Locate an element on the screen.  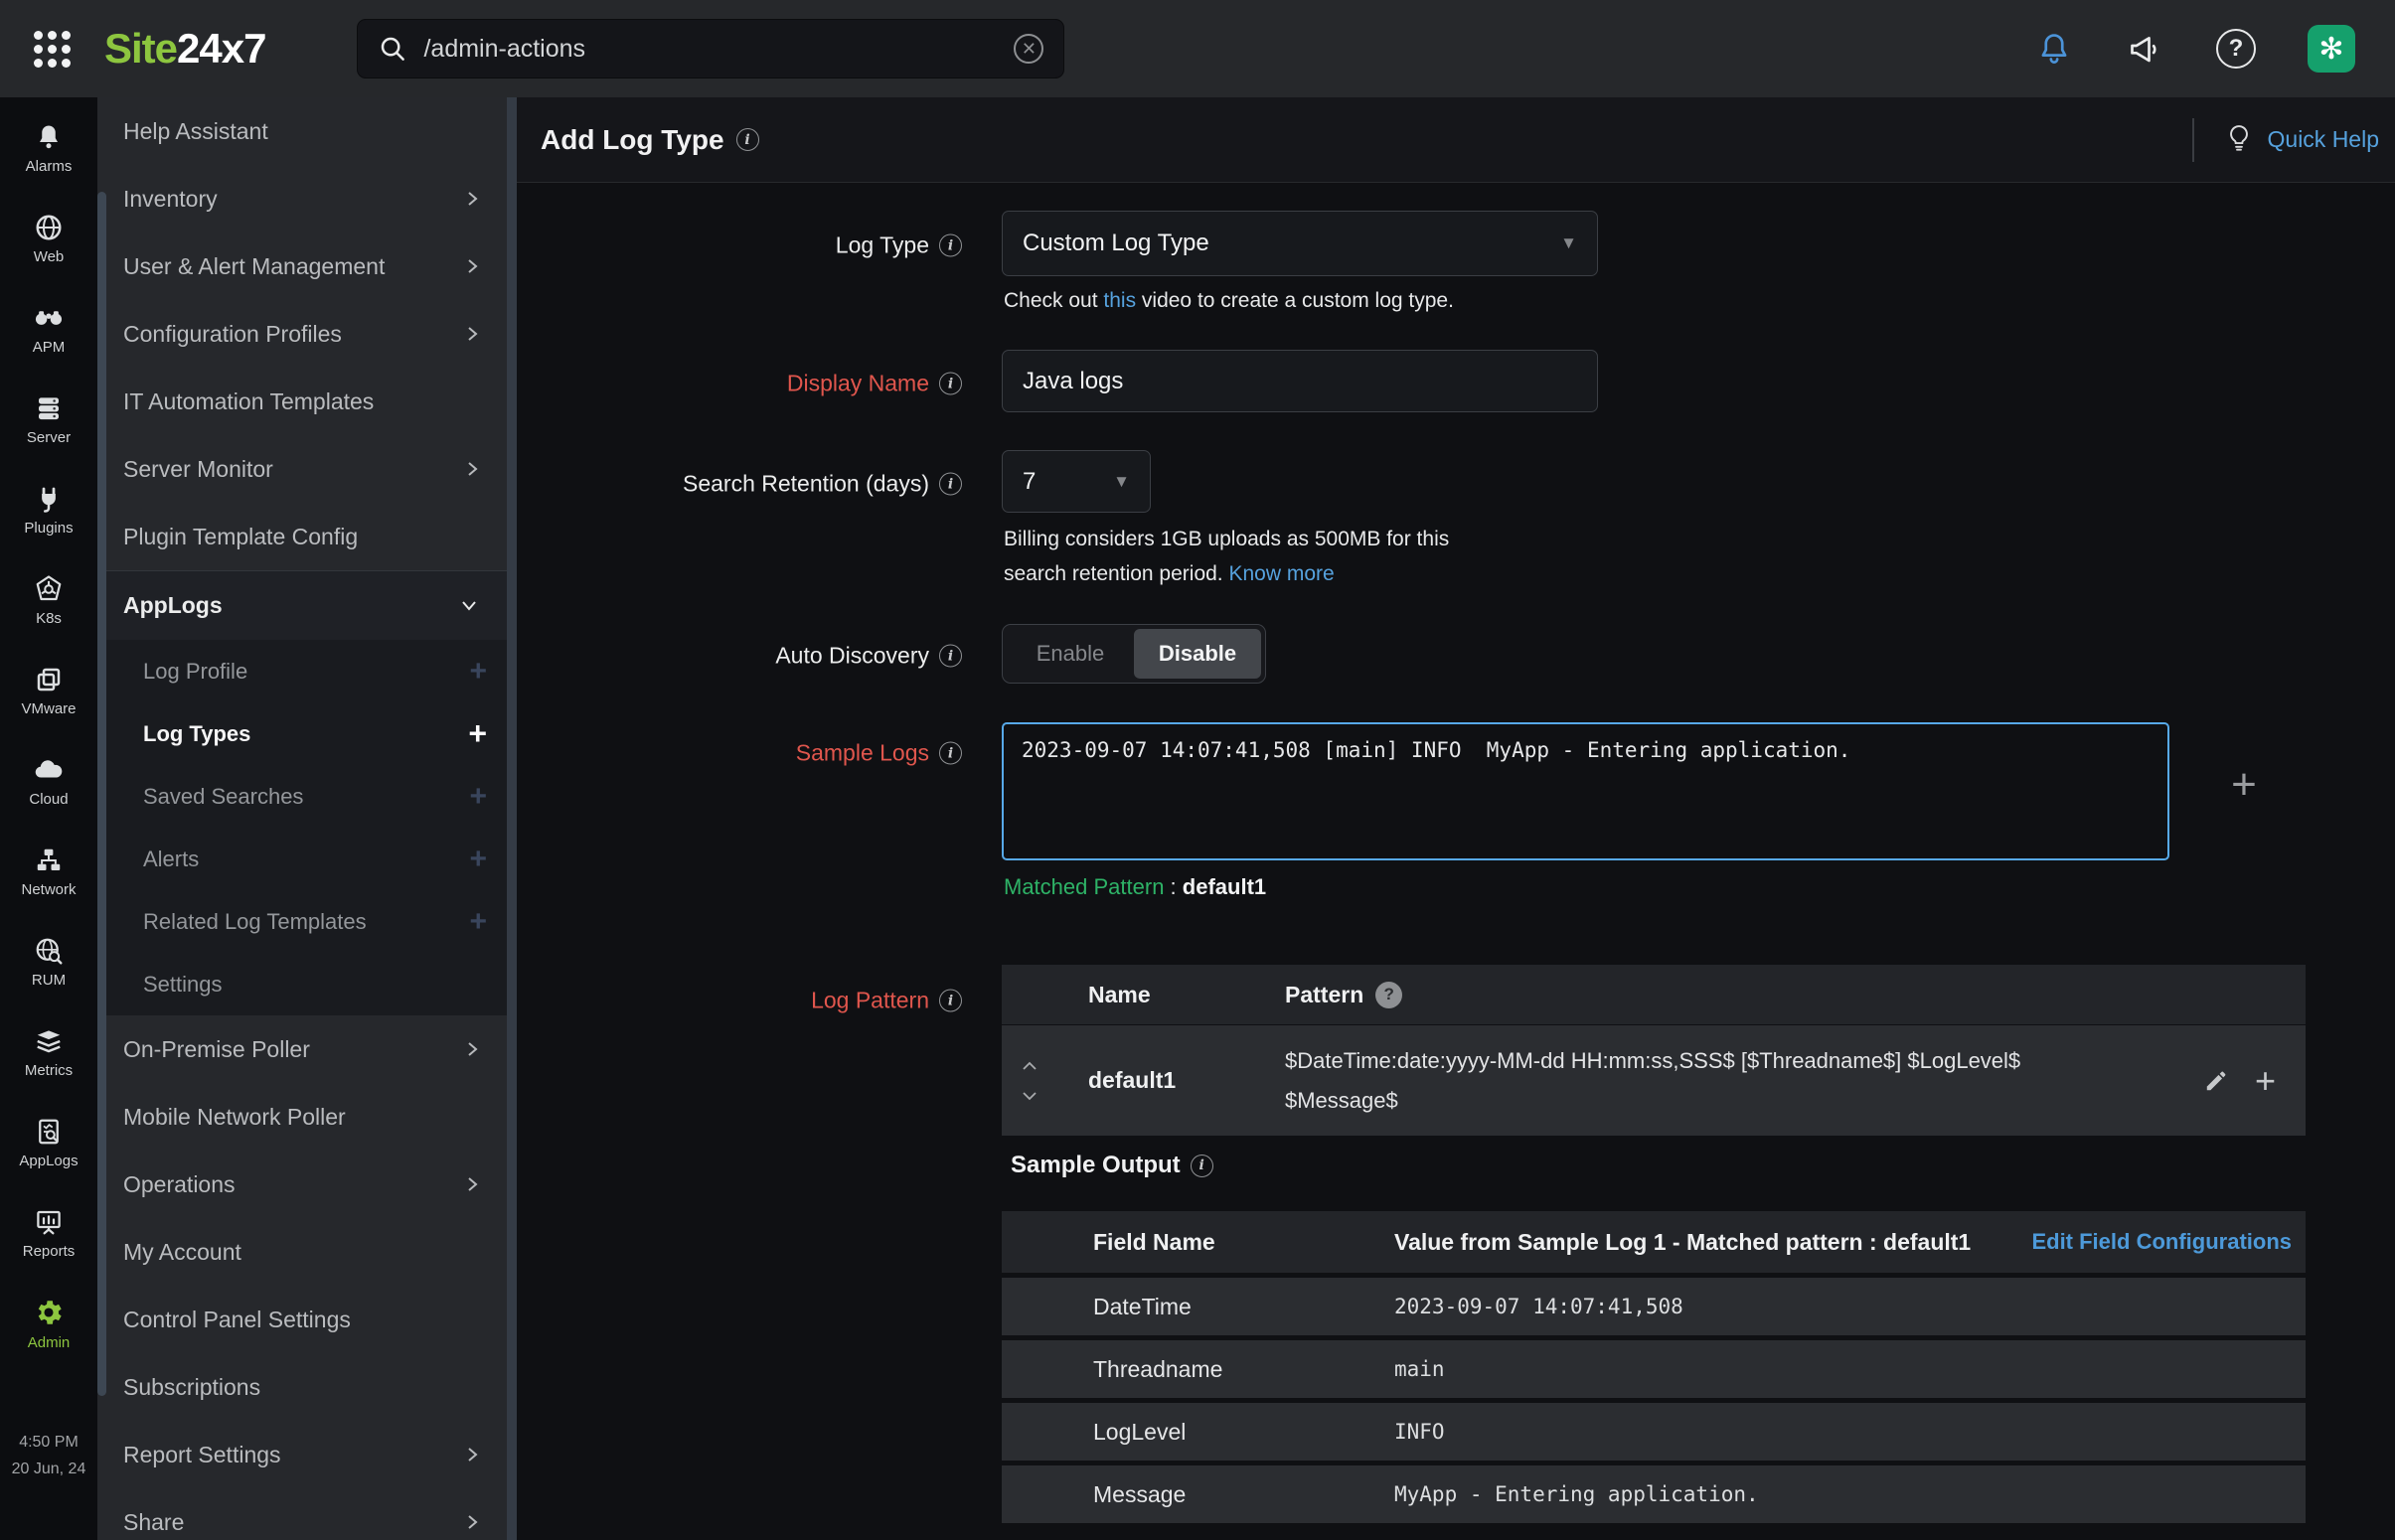
add-log-type-icon: + is located at coordinates (477, 733).